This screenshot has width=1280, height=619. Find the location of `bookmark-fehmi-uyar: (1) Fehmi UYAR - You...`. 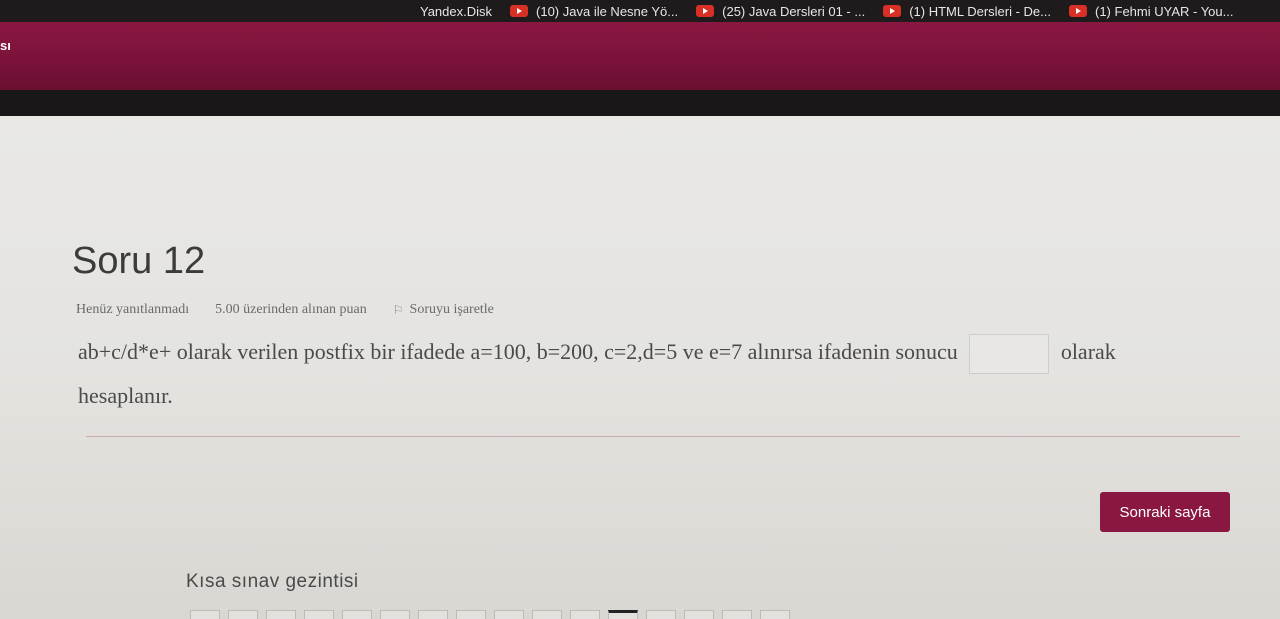

bookmark-fehmi-uyar: (1) Fehmi UYAR - You... is located at coordinates (1151, 11).